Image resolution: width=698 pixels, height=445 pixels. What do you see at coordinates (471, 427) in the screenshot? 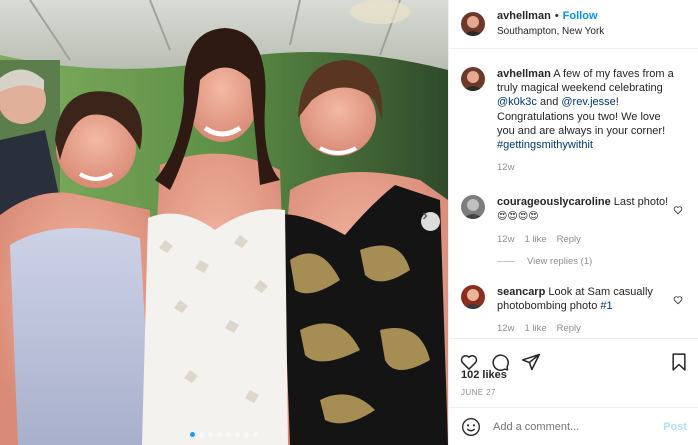
I see `emoji-icon` at bounding box center [471, 427].